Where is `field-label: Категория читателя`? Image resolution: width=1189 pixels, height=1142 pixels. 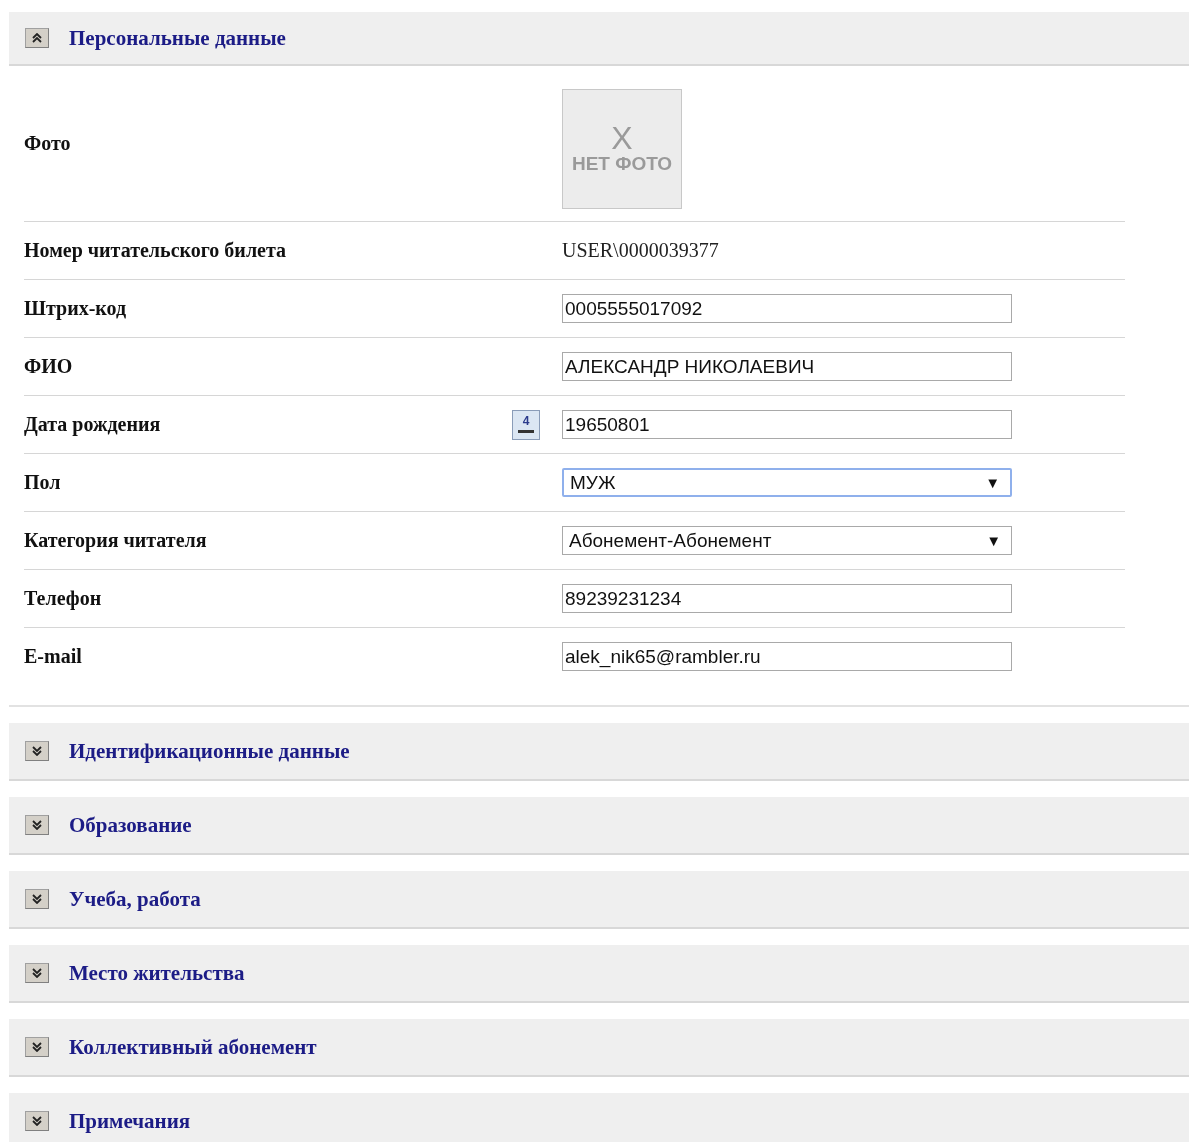 field-label: Категория читателя is located at coordinates (116, 540).